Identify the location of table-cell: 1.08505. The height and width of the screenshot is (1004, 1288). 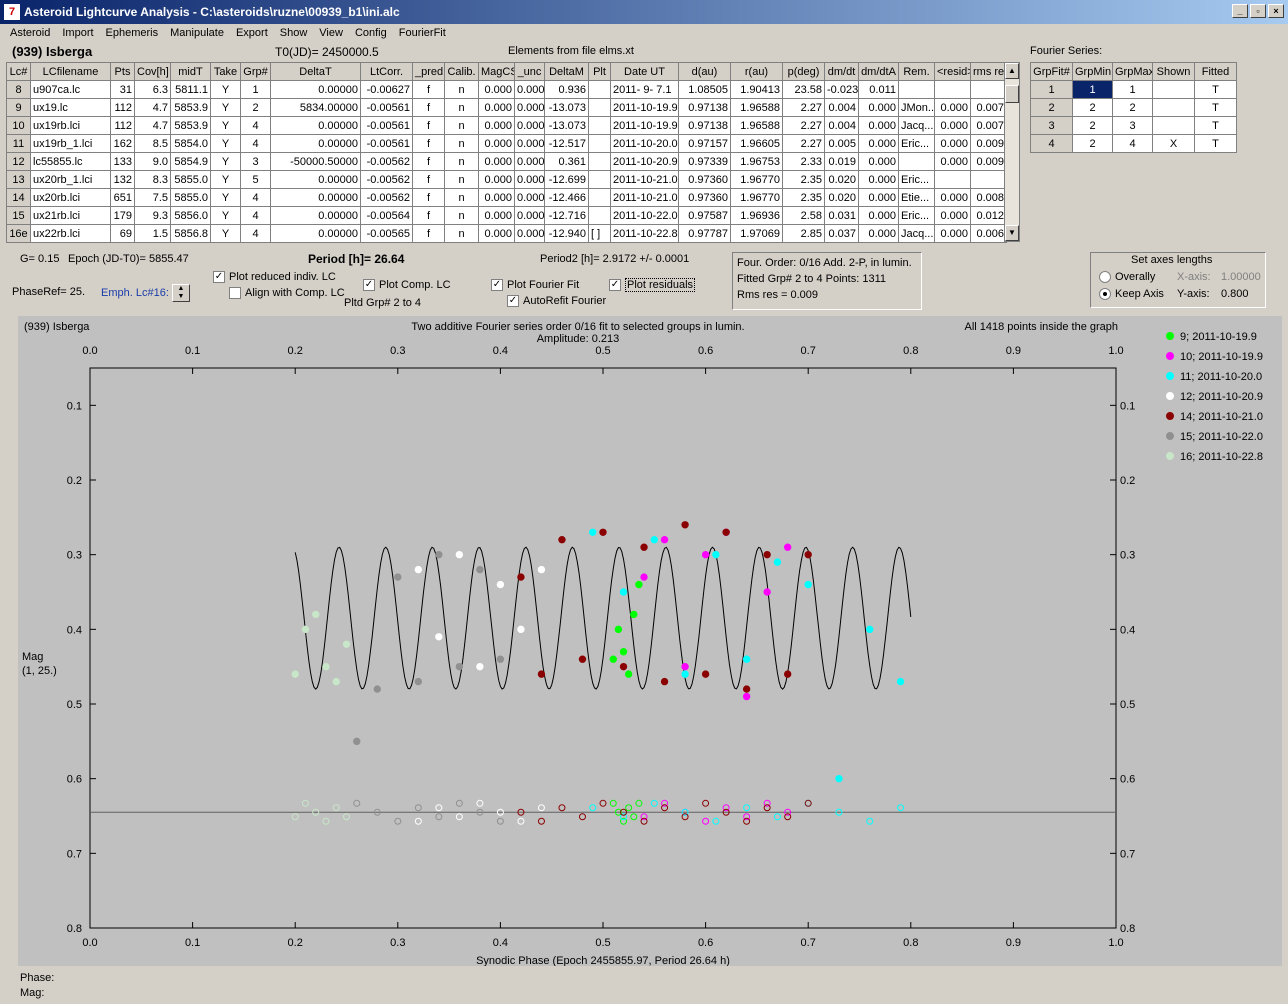
(704, 89).